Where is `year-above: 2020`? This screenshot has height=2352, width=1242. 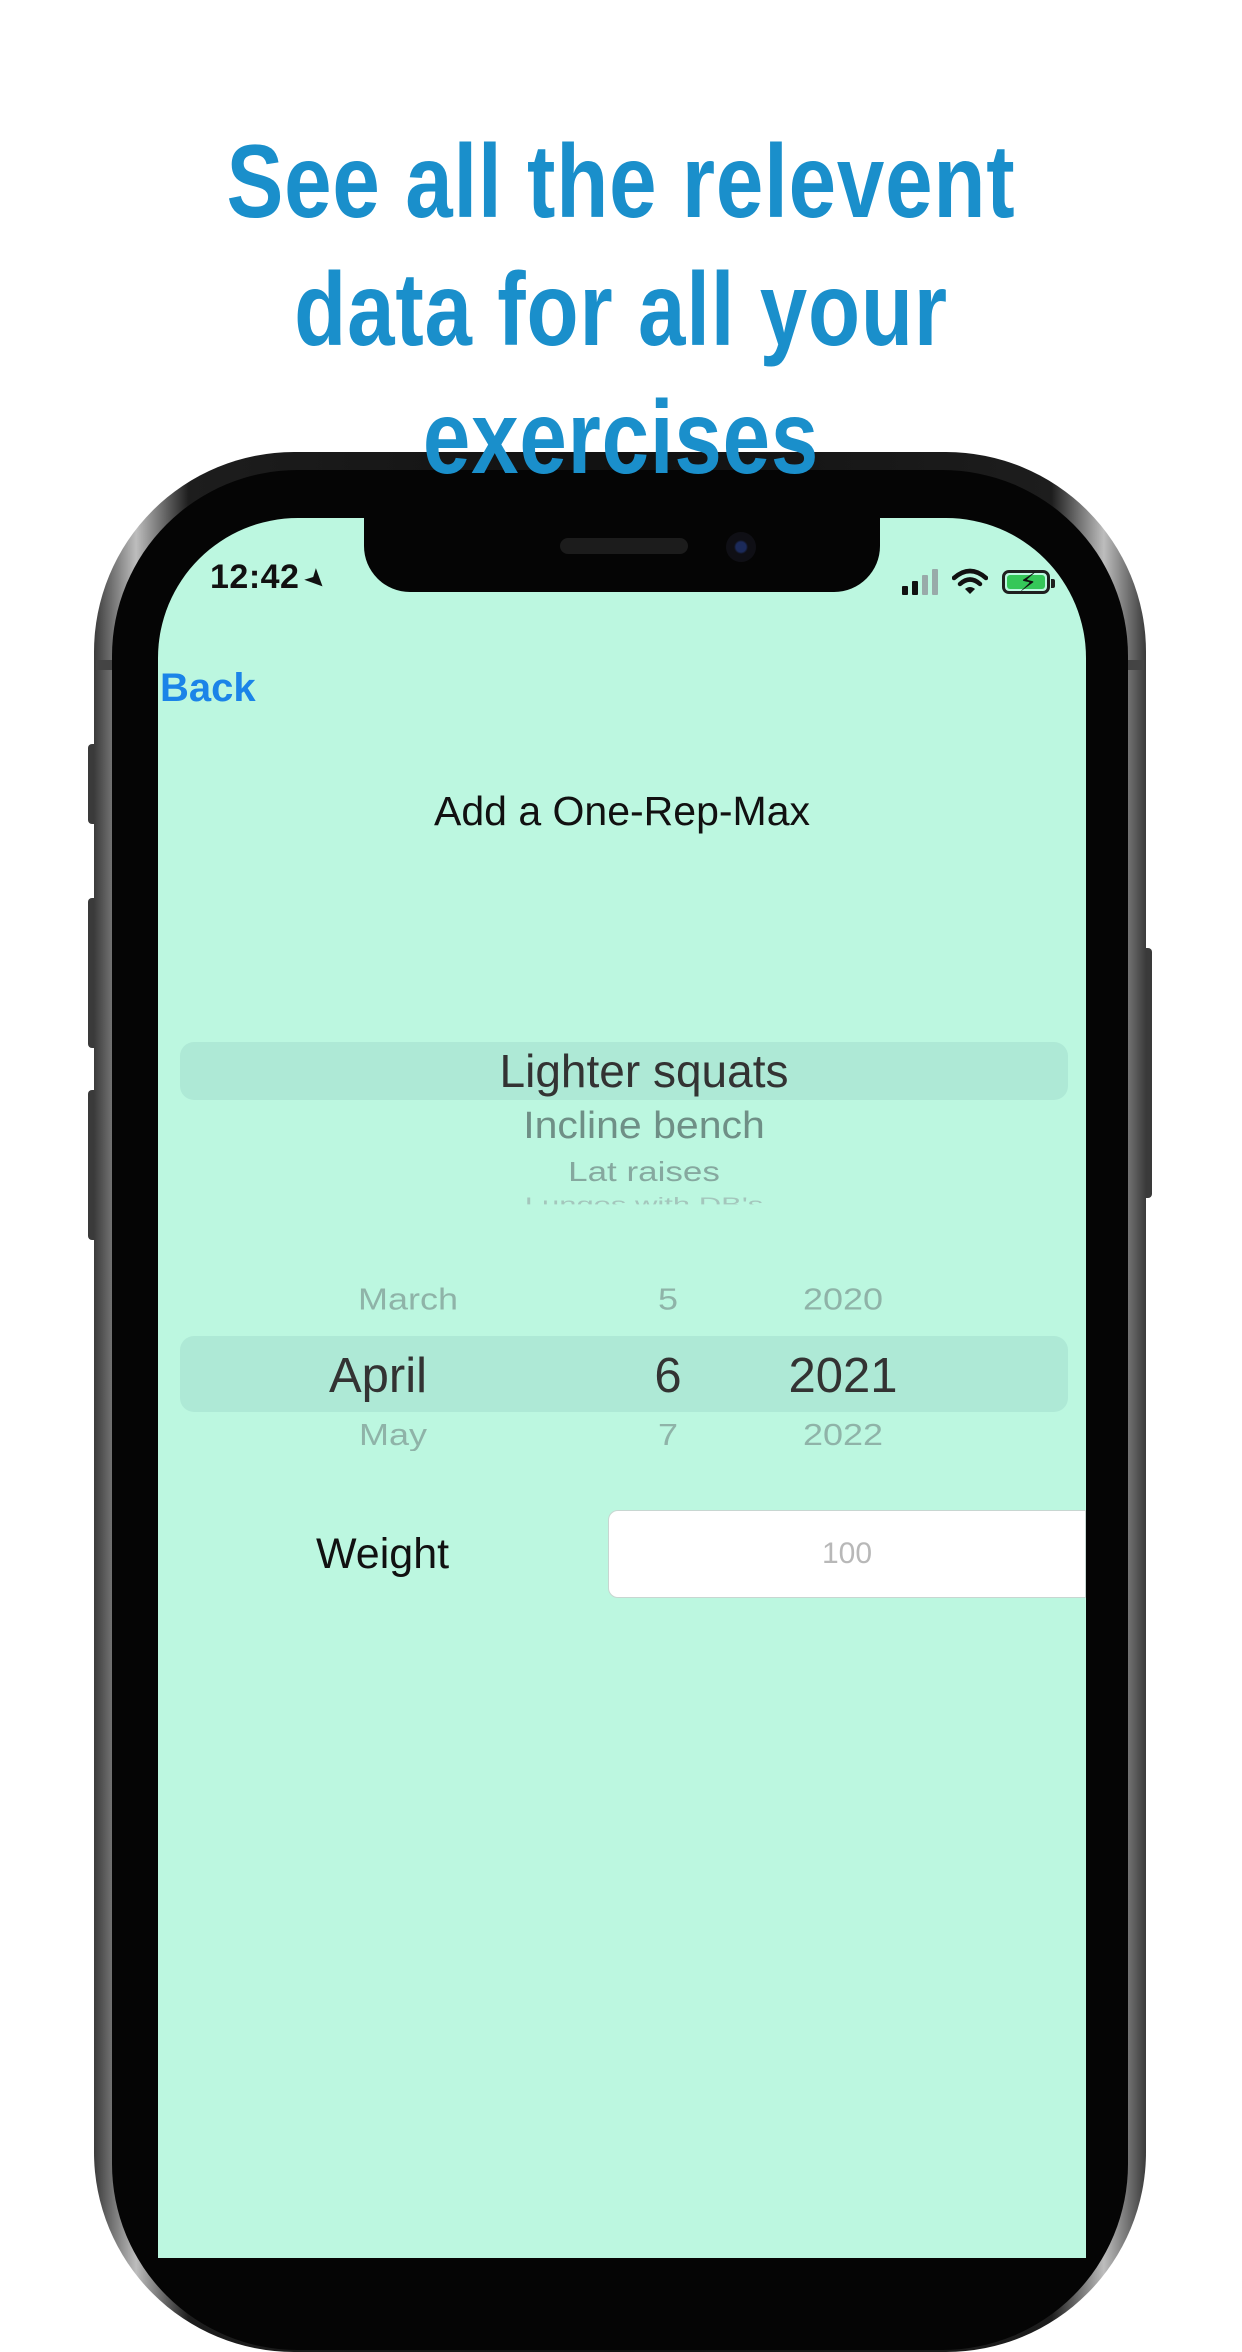 year-above: 2020 is located at coordinates (843, 1302).